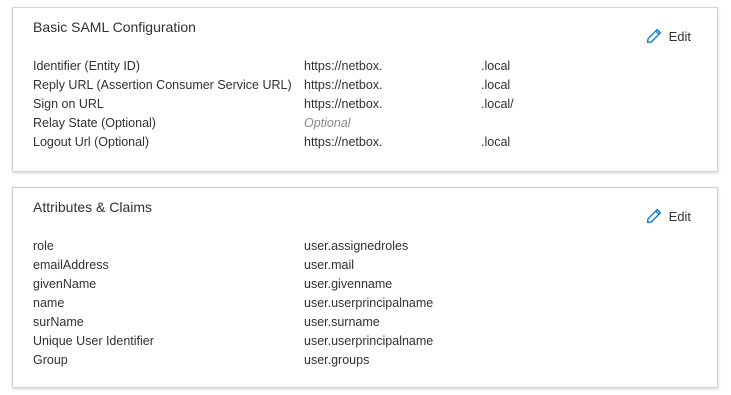  I want to click on claim-value: user.givenname, so click(348, 284).